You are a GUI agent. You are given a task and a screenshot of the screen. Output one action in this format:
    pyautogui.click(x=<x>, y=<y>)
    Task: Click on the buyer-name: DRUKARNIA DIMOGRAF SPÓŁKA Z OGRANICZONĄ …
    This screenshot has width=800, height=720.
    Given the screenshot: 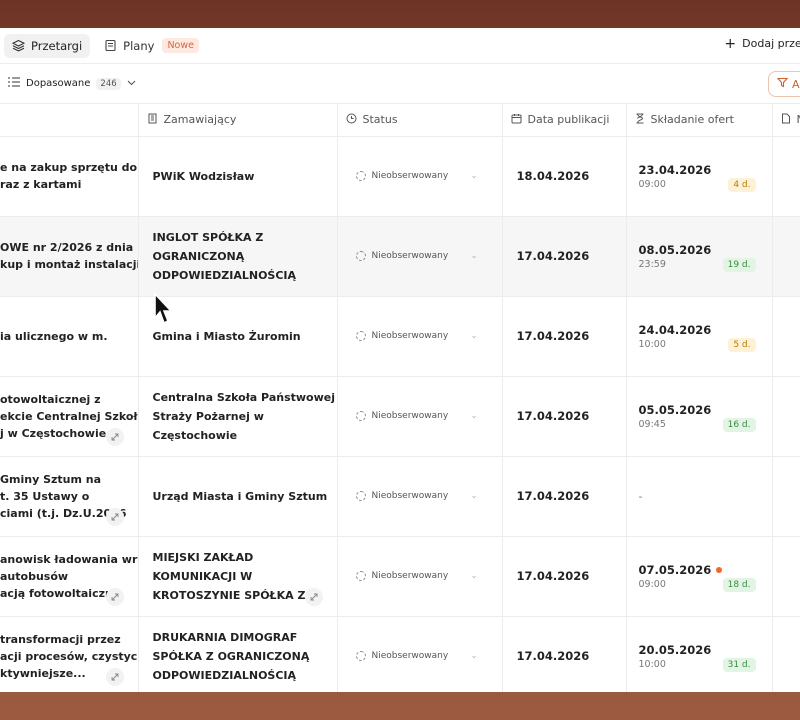 What is the action you would take?
    pyautogui.click(x=231, y=656)
    